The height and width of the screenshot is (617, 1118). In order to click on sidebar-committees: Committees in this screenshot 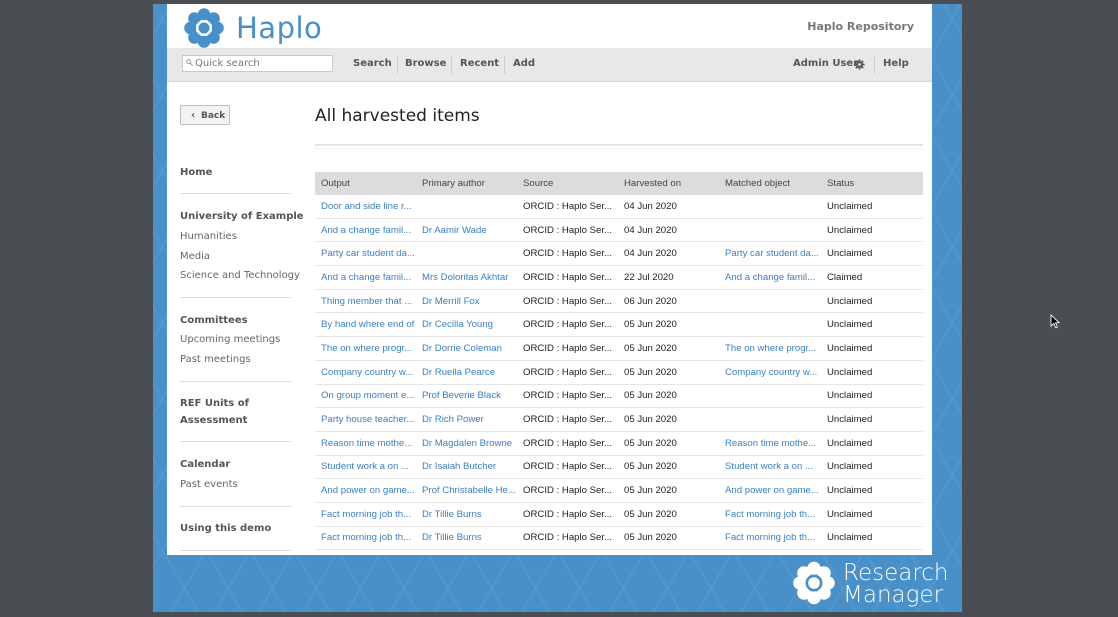, I will do `click(214, 320)`.